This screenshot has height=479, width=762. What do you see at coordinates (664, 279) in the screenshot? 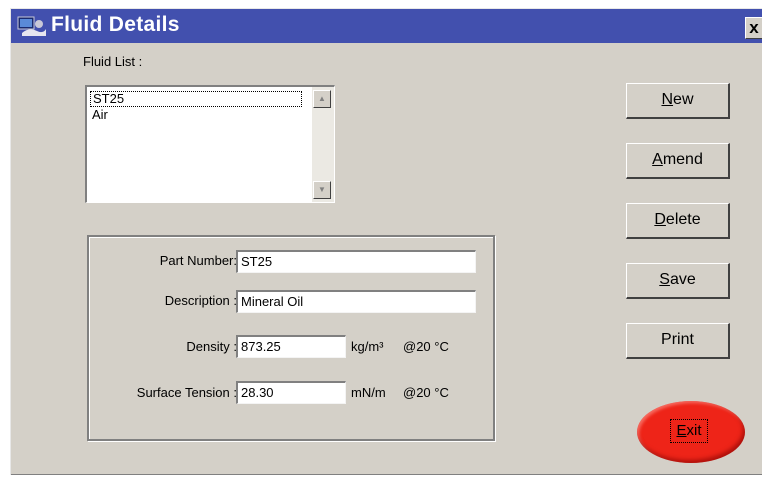
I see `save-mnemonic: S` at bounding box center [664, 279].